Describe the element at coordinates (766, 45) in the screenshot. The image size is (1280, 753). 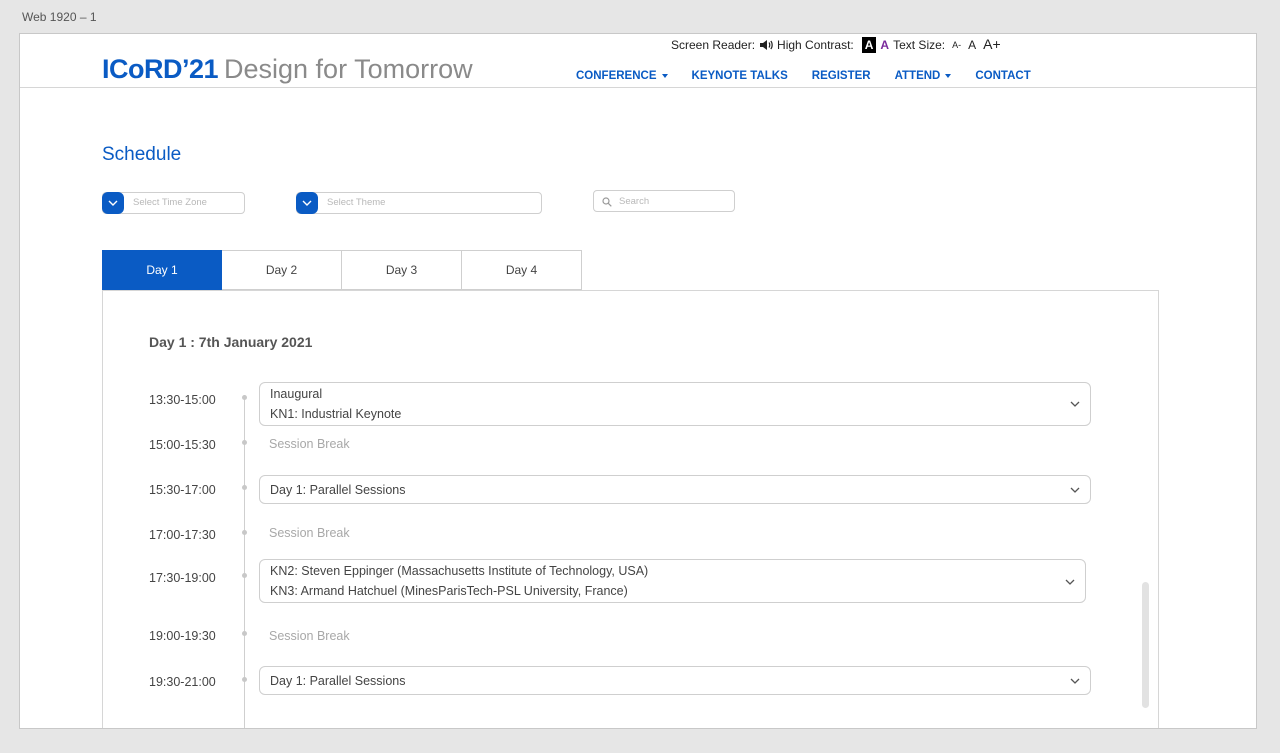
I see `speaker-icon` at that location.